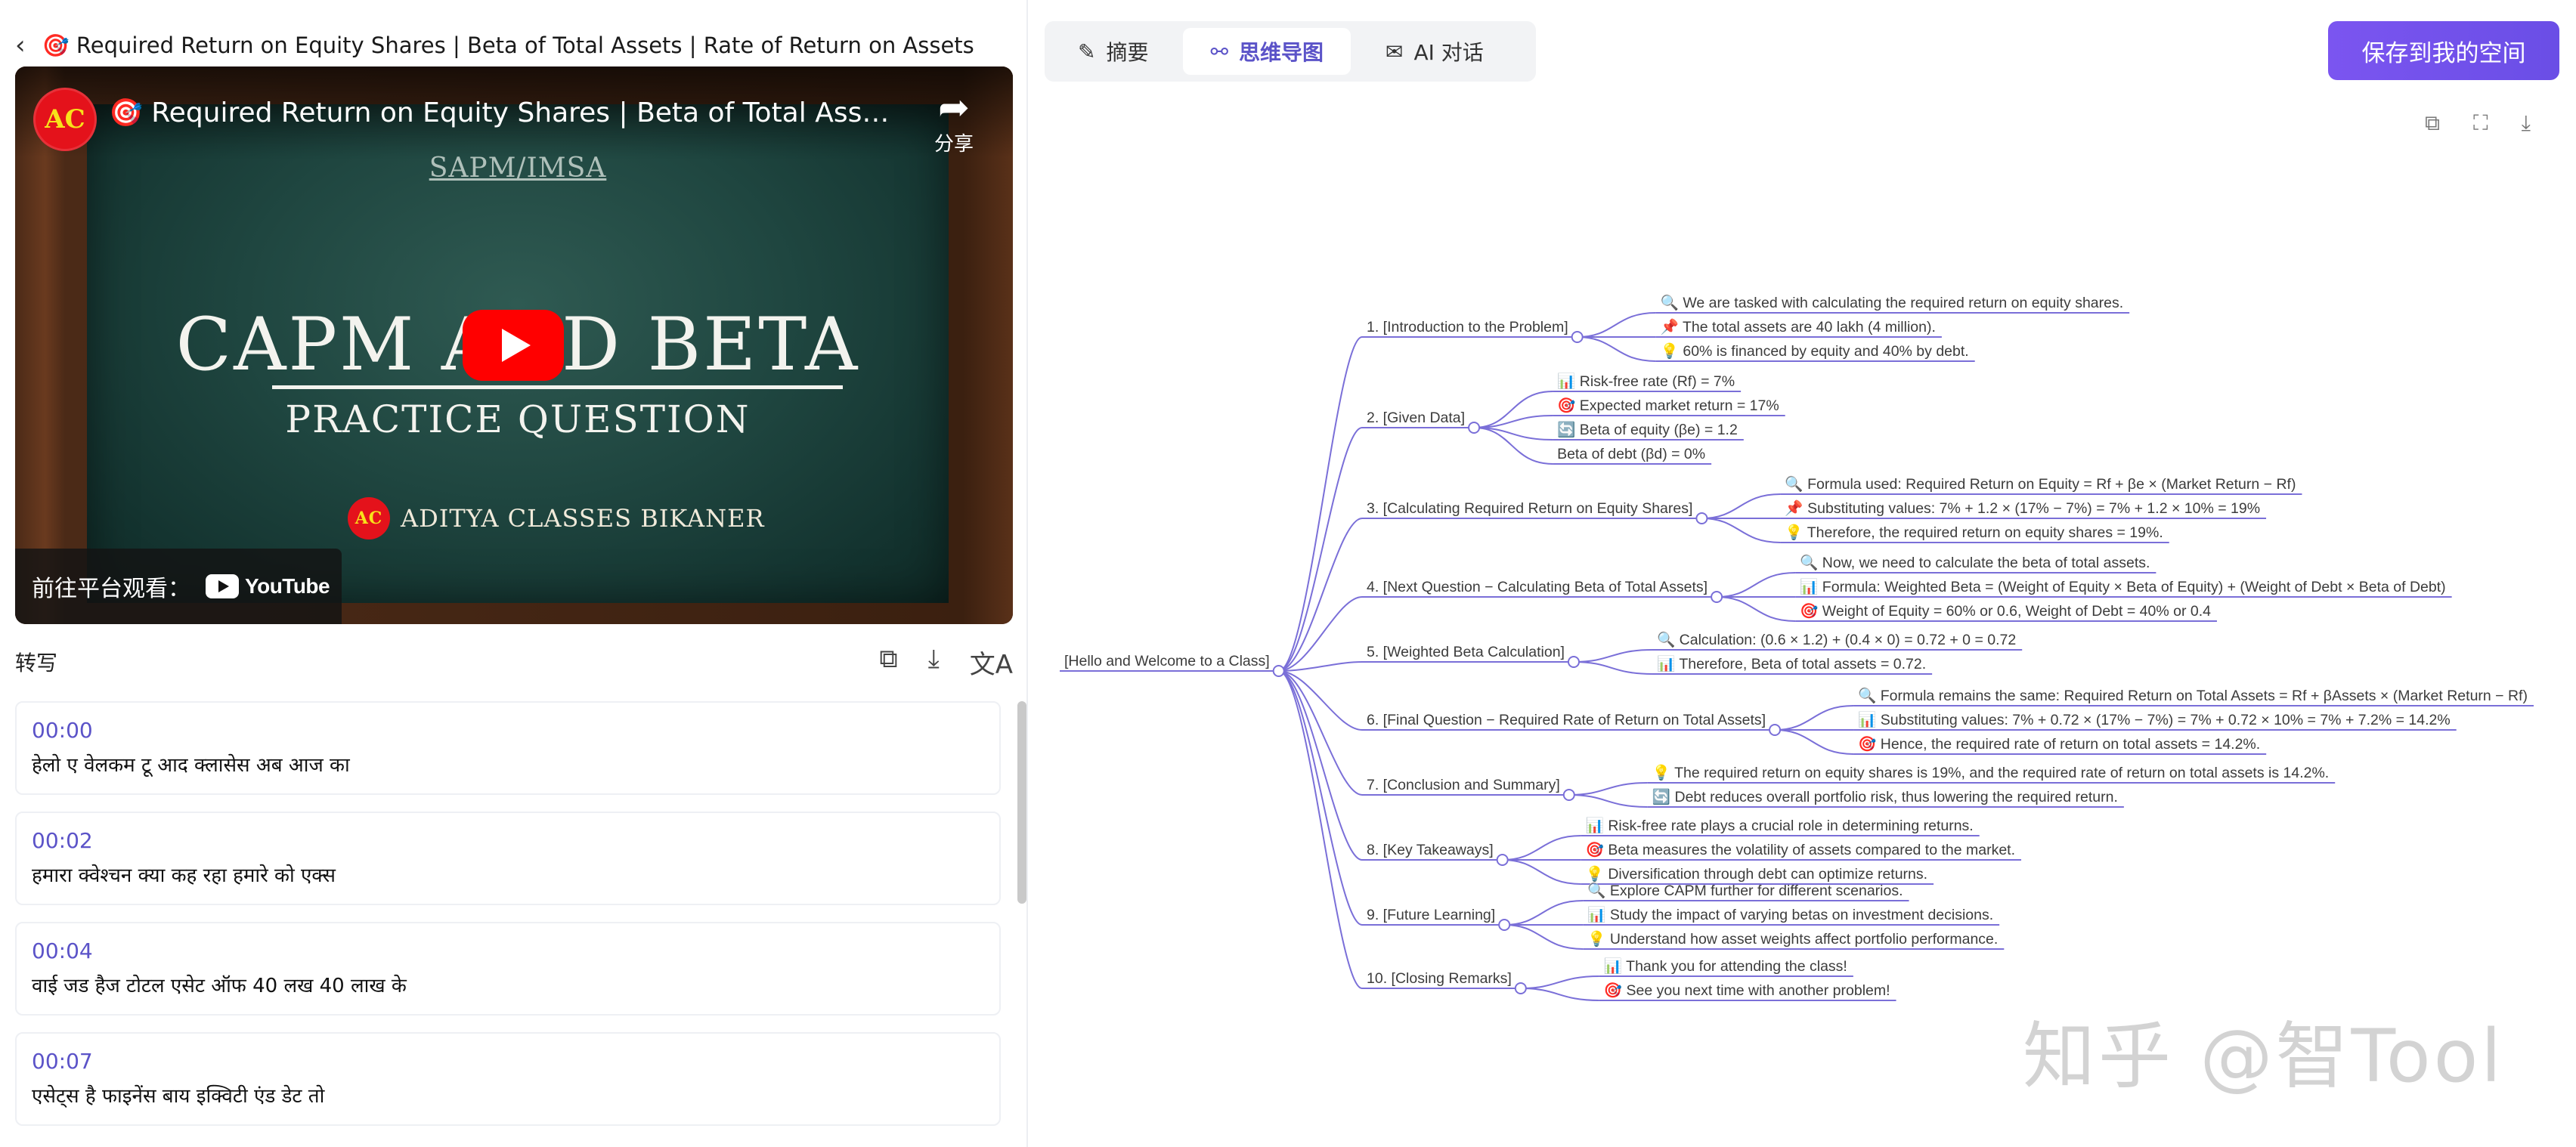  I want to click on translate-icon: 文A, so click(992, 662).